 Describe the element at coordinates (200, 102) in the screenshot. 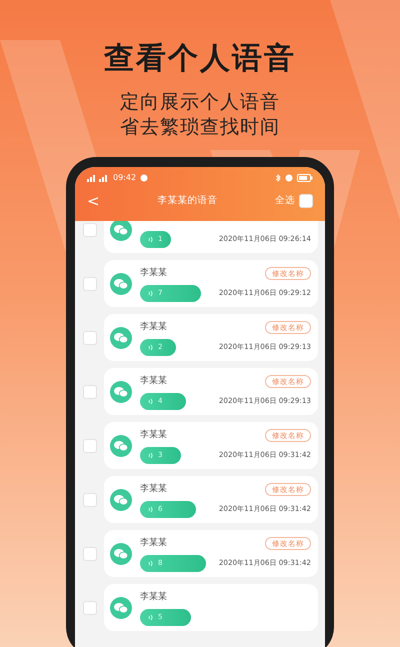

I see `subtitle-line: 定向展示个人语音` at that location.